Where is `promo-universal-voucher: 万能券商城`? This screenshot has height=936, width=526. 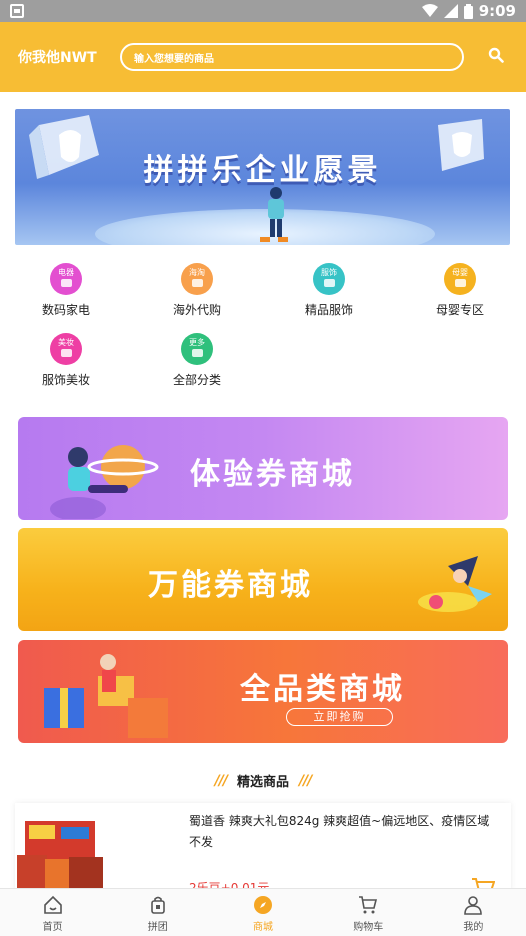 promo-universal-voucher: 万能券商城 is located at coordinates (263, 579).